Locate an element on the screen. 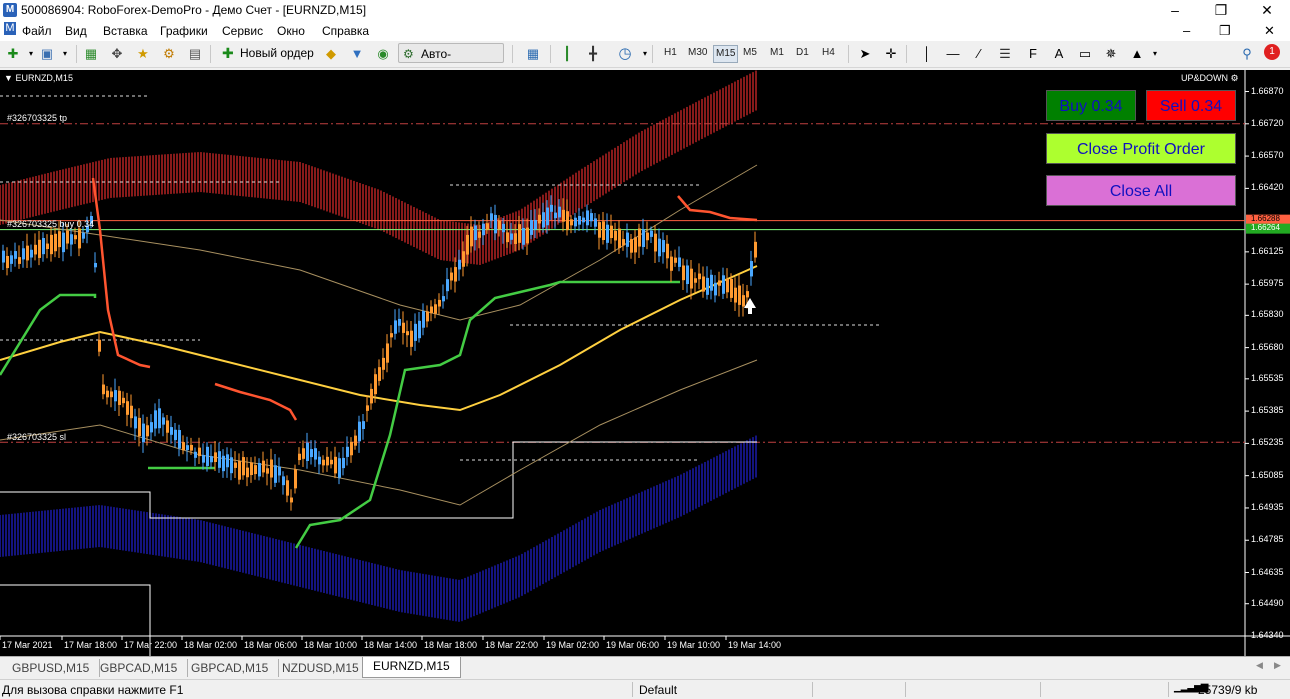 The height and width of the screenshot is (699, 1290). bar-chart-icon: ┃ is located at coordinates (567, 54).